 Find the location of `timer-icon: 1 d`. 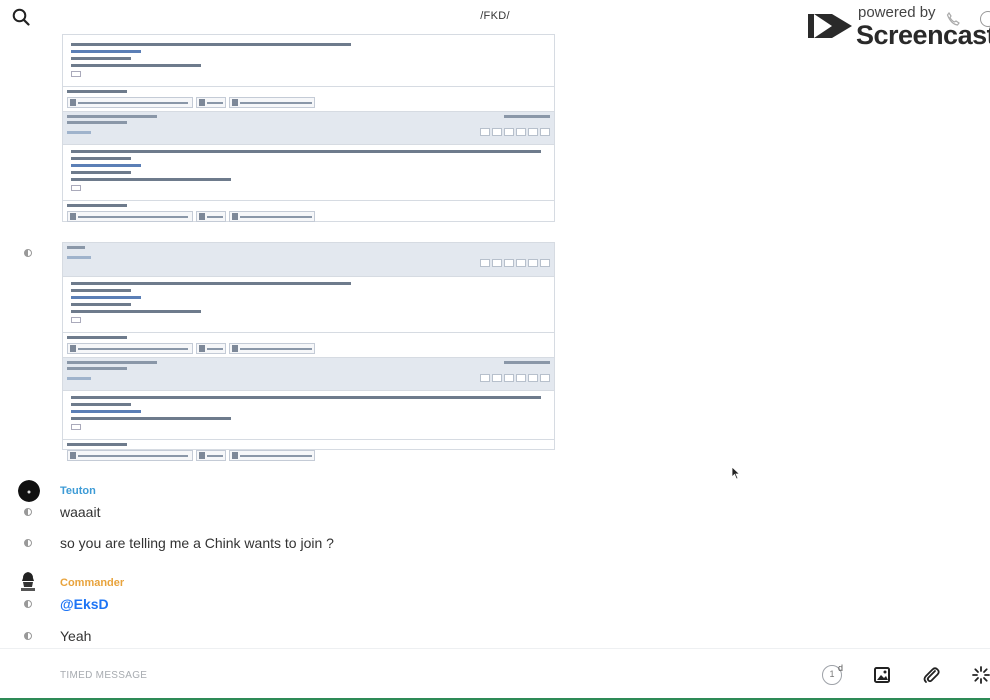

timer-icon: 1 d is located at coordinates (832, 674).